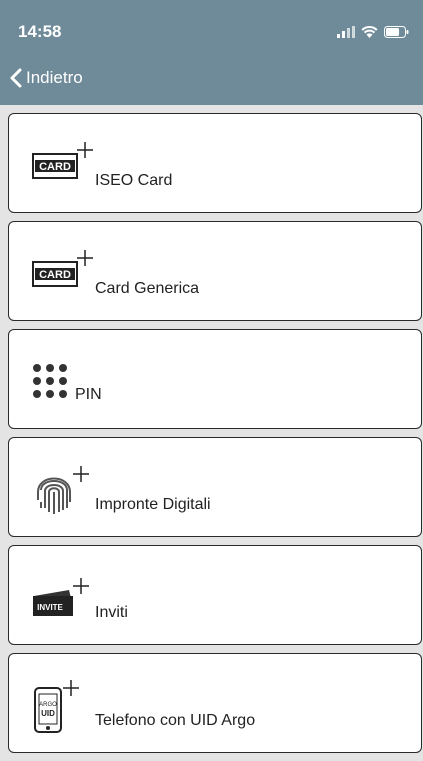 Image resolution: width=423 pixels, height=761 pixels. Describe the element at coordinates (396, 32) in the screenshot. I see `battery-icon` at that location.